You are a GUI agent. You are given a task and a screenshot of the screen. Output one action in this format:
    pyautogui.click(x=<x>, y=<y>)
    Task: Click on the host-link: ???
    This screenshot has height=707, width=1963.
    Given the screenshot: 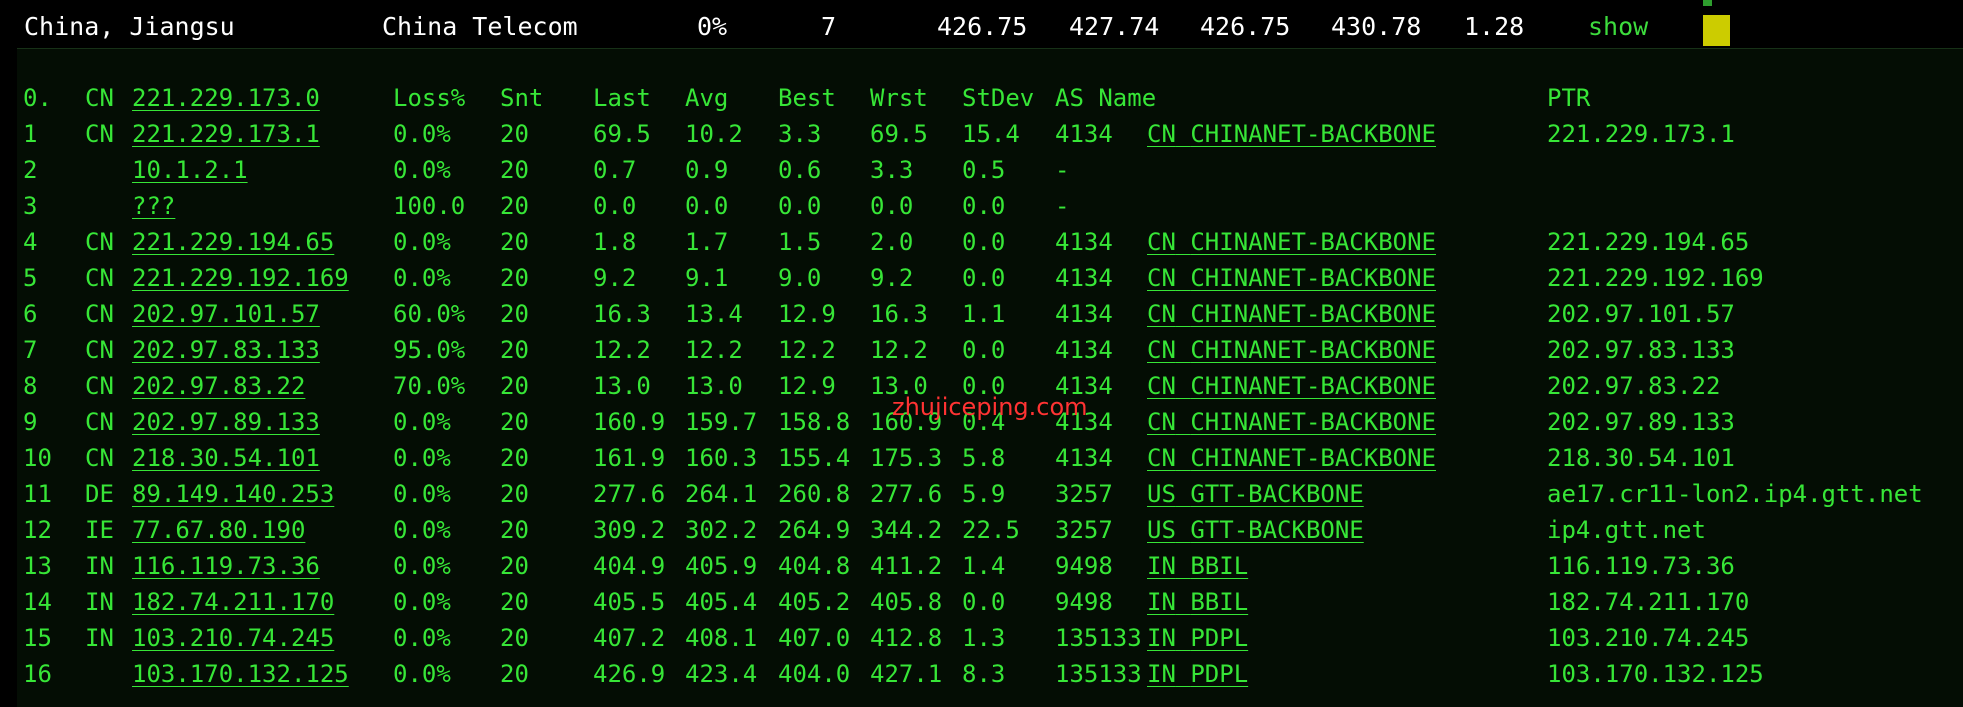 What is the action you would take?
    pyautogui.click(x=153, y=206)
    